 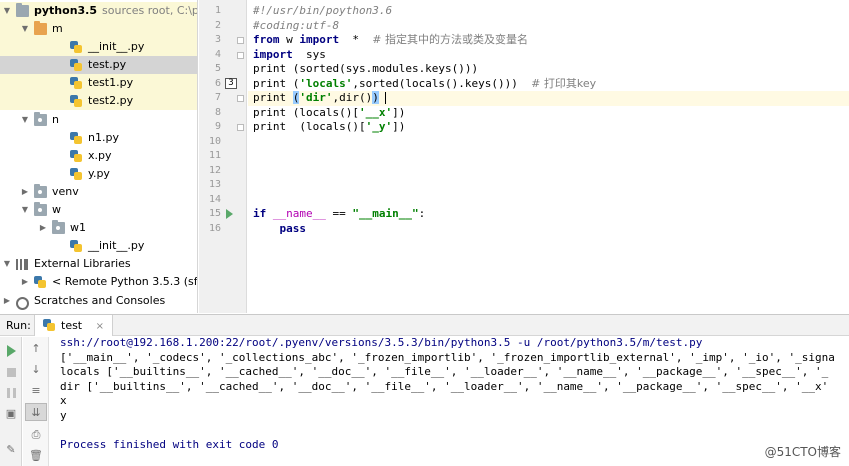 What do you see at coordinates (214, 155) in the screenshot?
I see `line-number: 11` at bounding box center [214, 155].